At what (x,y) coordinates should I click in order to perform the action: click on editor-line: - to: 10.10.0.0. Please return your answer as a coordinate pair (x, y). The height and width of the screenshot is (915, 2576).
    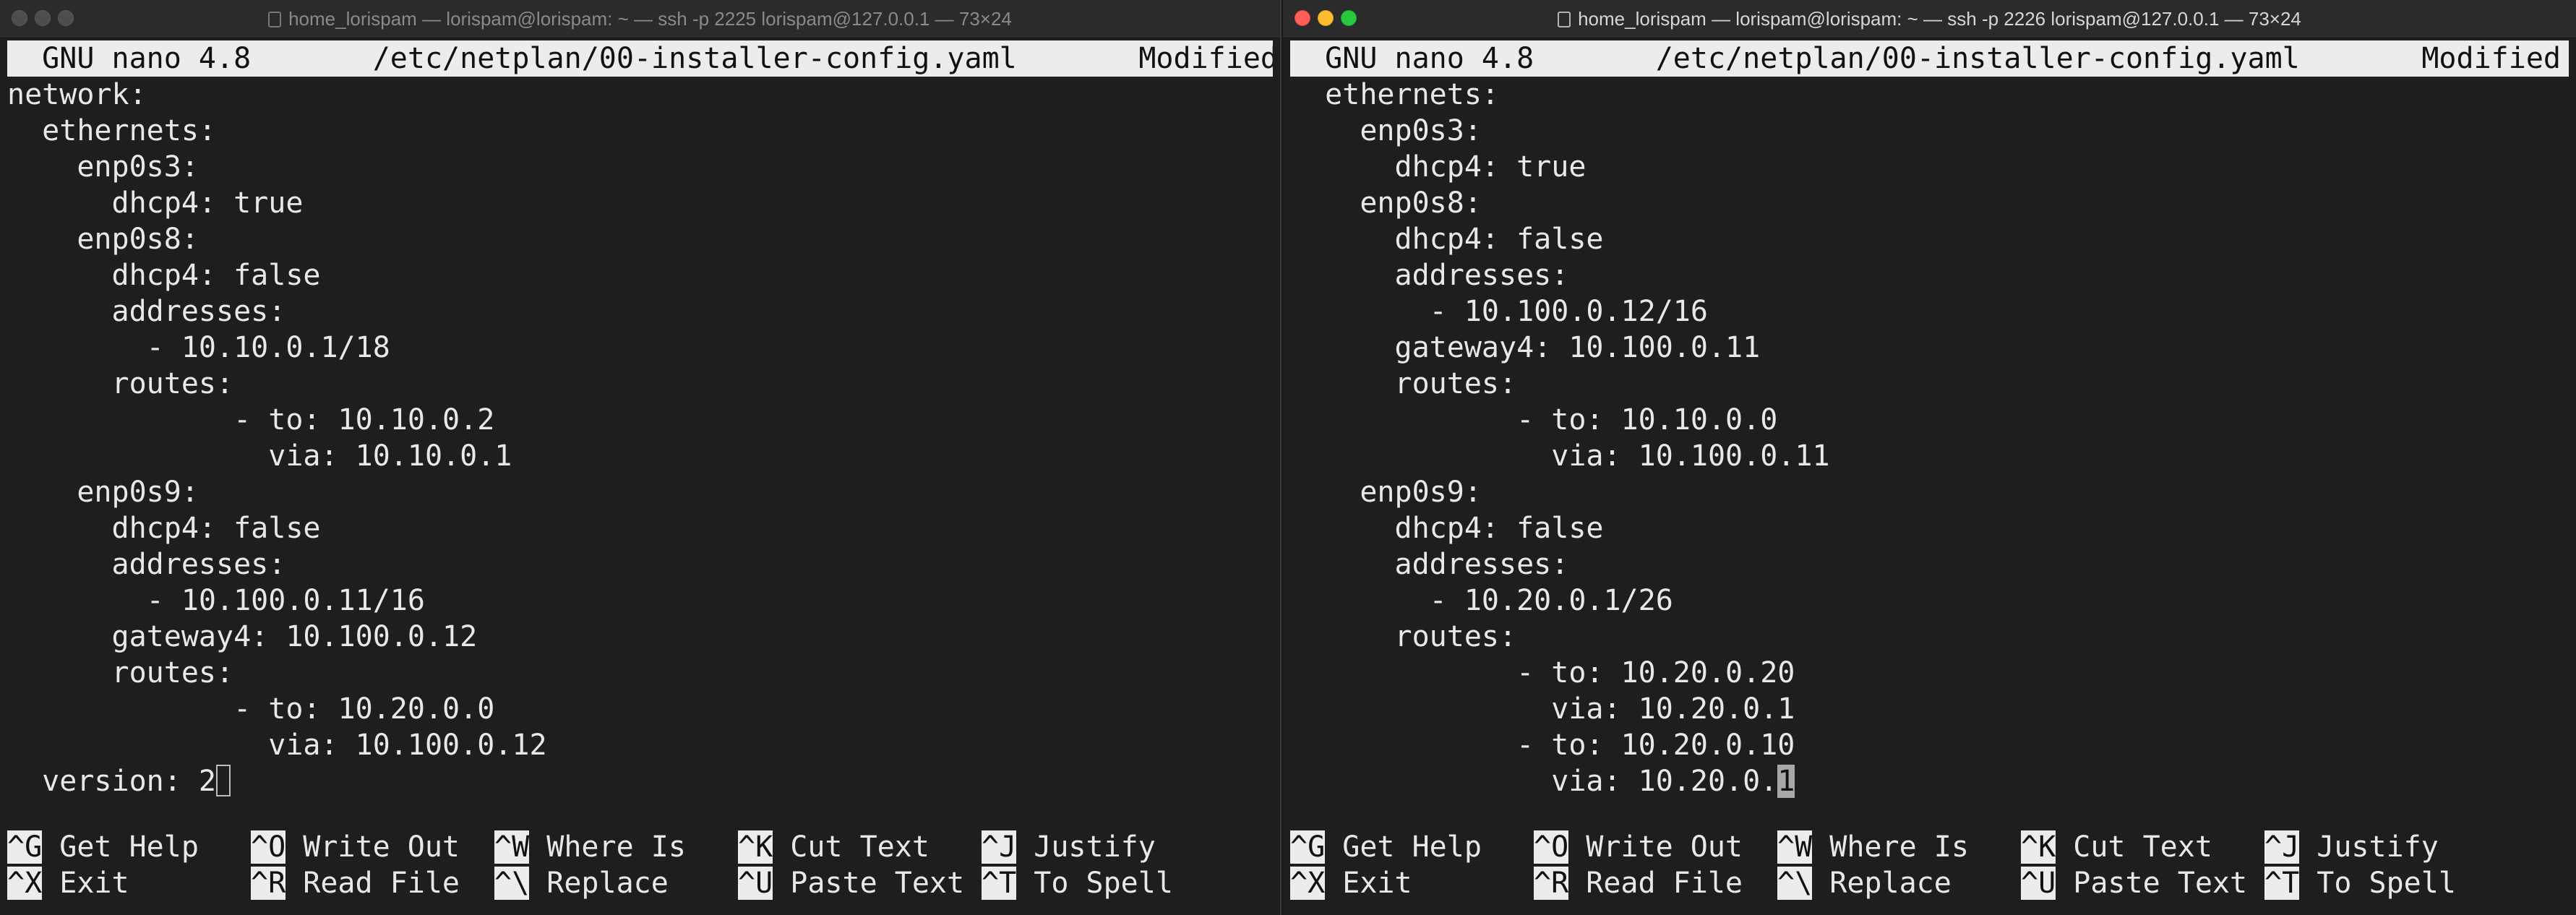
    Looking at the image, I should click on (1534, 420).